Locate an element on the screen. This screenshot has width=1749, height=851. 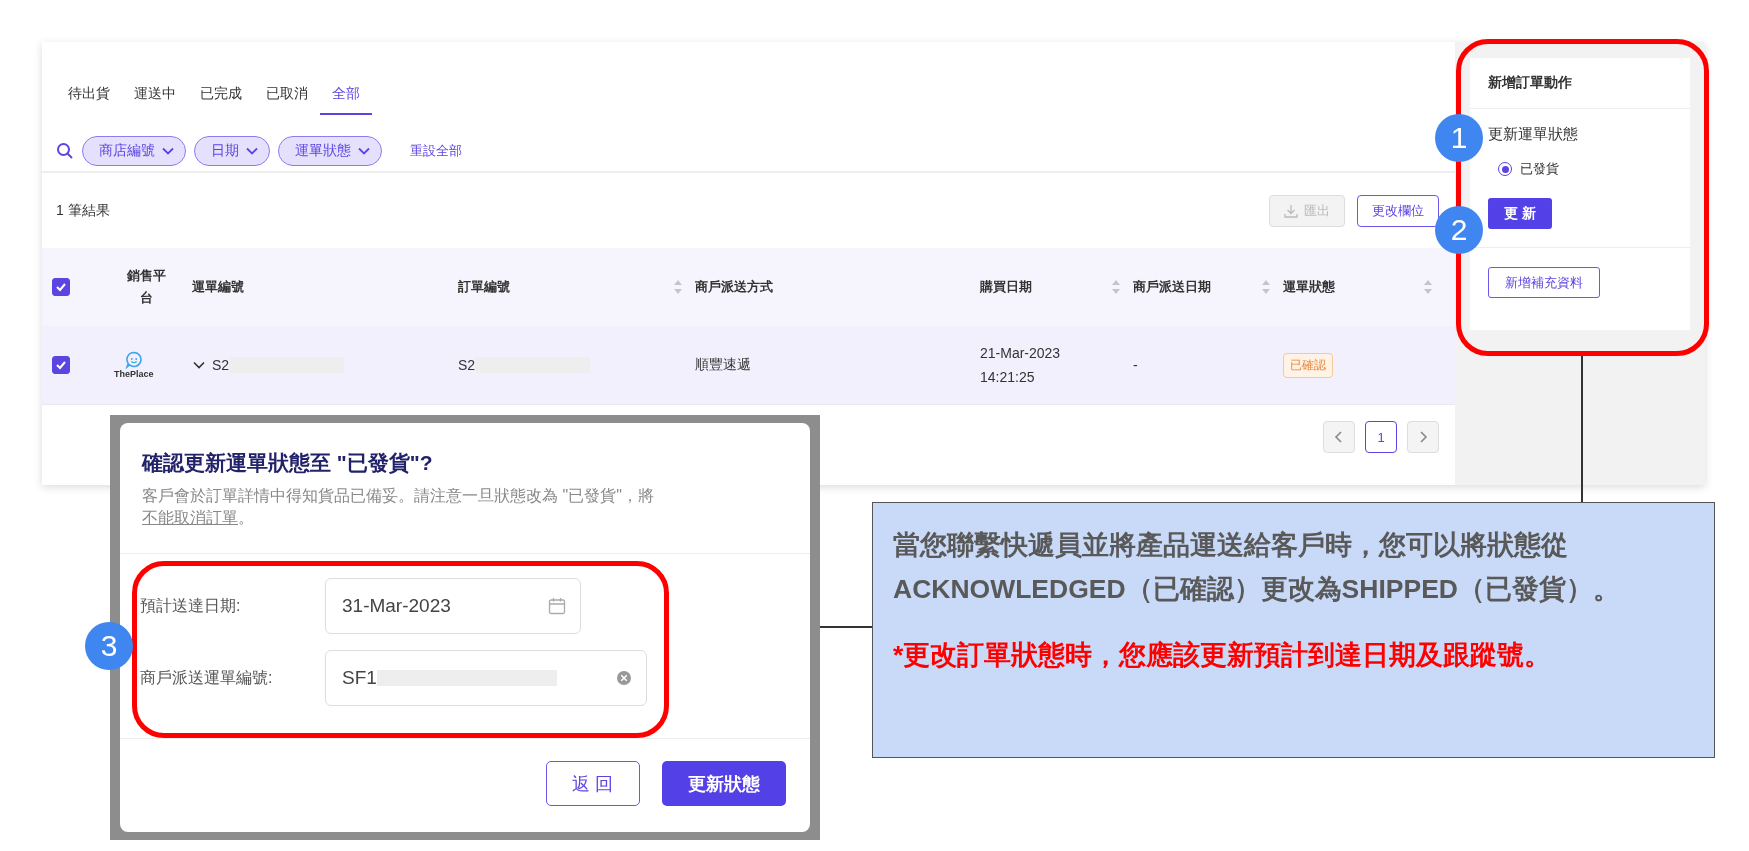
table-cell: 21-Mar-2023 is located at coordinates (1020, 353).